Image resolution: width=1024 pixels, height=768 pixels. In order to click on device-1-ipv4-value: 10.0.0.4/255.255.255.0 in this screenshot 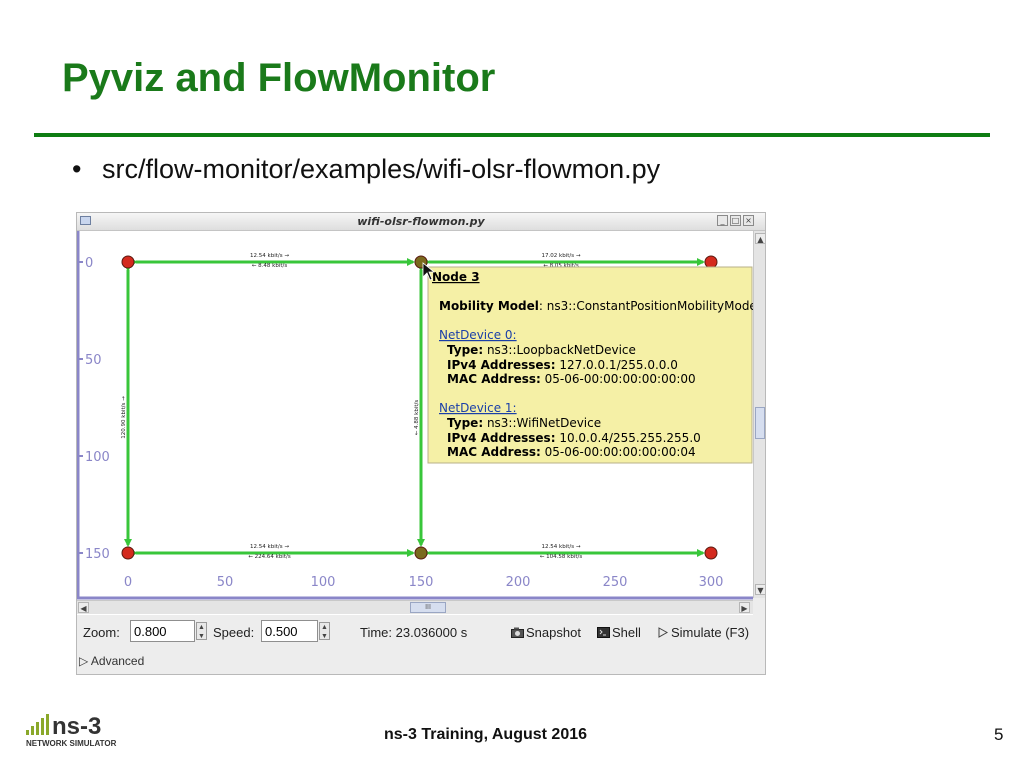, I will do `click(628, 438)`.